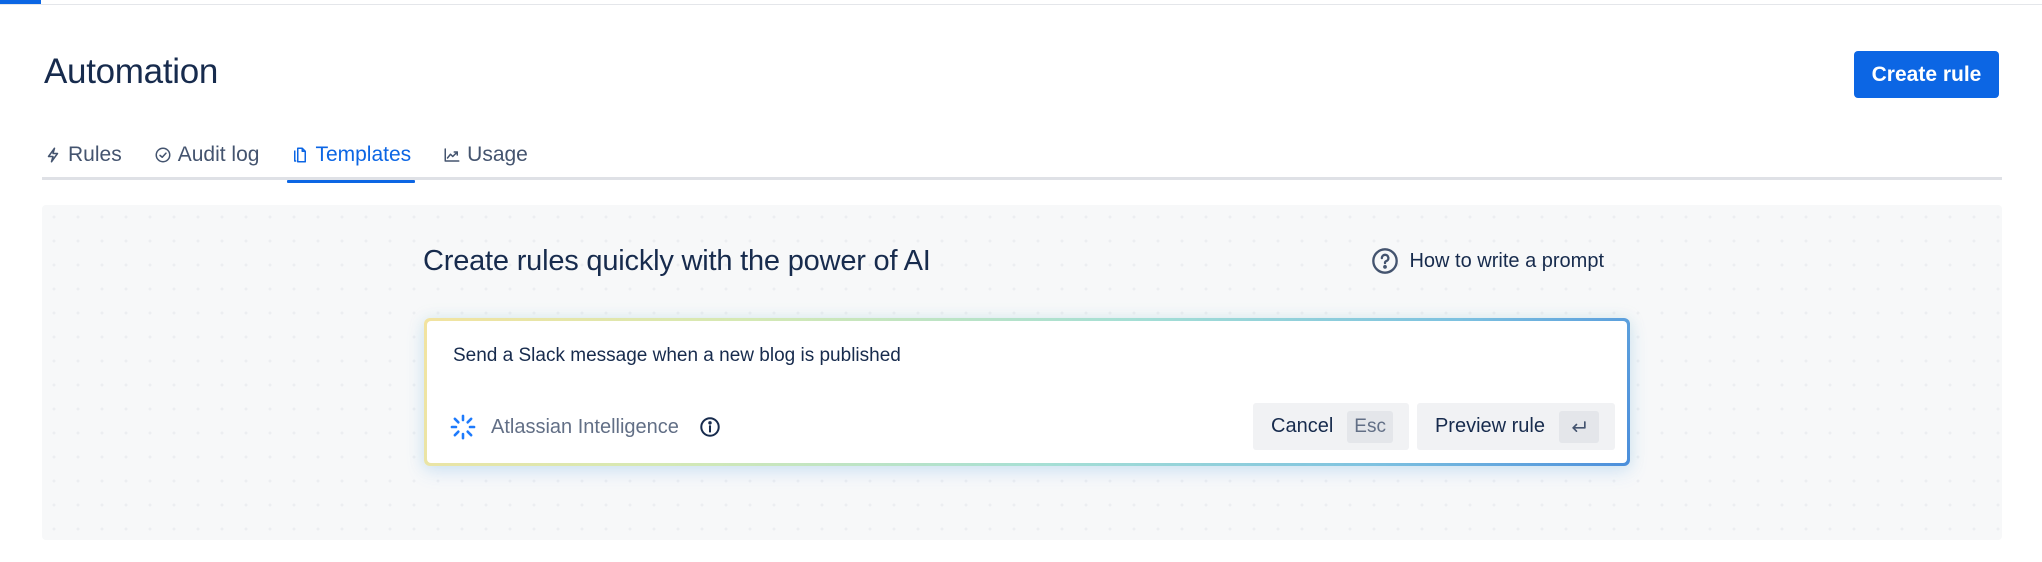 The height and width of the screenshot is (562, 2042). I want to click on top-loading-strip, so click(1021, 2).